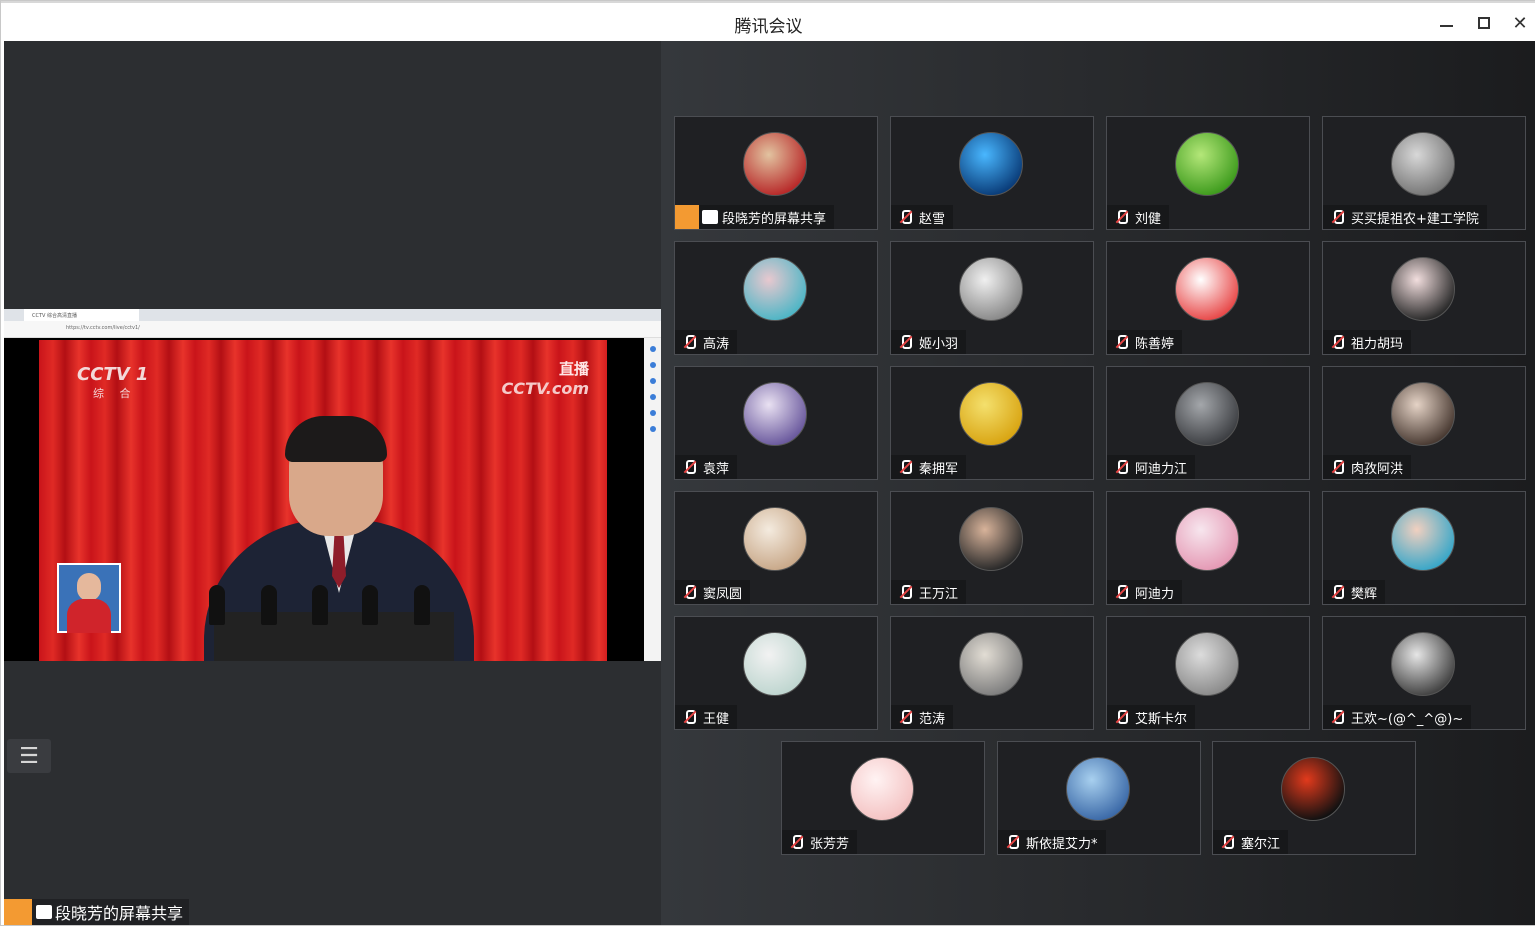  Describe the element at coordinates (992, 423) in the screenshot. I see `participant-tile: 秦拥军` at that location.